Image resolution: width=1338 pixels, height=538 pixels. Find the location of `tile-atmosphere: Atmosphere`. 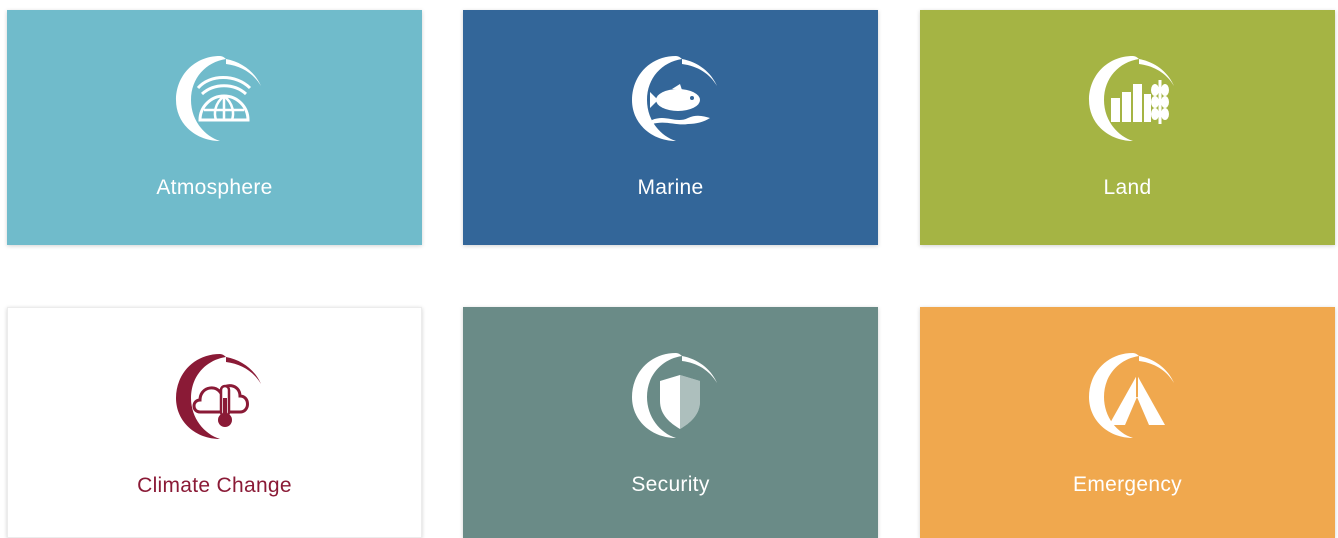

tile-atmosphere: Atmosphere is located at coordinates (214, 127).